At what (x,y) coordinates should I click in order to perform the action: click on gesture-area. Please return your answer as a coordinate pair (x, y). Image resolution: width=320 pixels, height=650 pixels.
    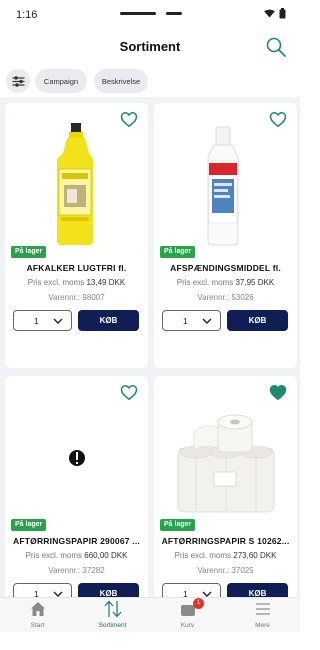
    Looking at the image, I should click on (150, 641).